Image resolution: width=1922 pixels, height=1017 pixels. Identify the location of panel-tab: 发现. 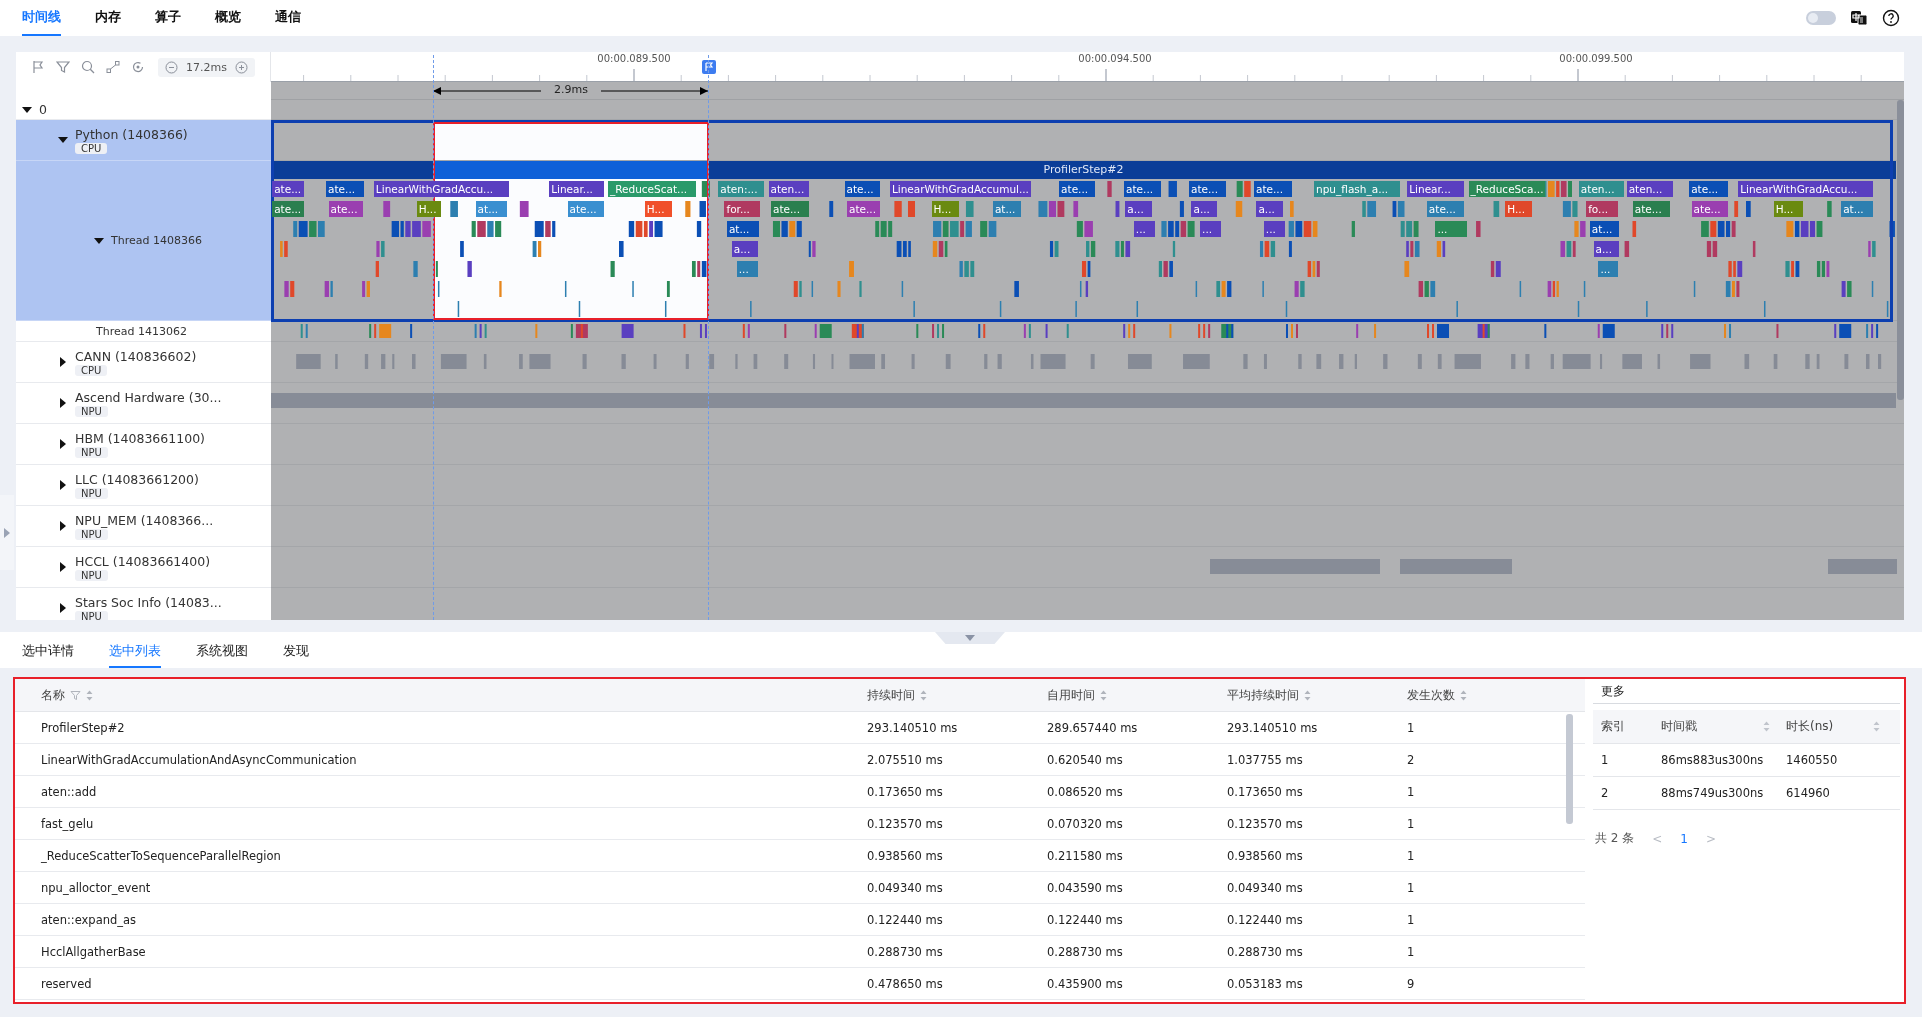
(296, 652).